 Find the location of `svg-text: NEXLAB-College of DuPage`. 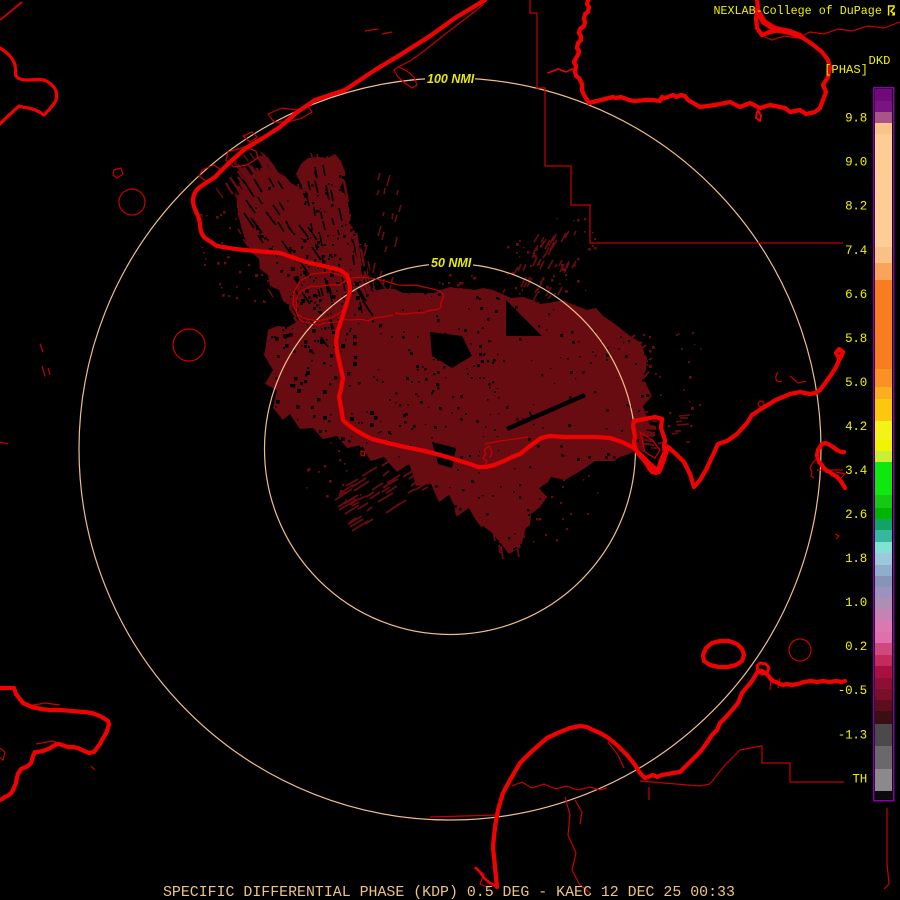

svg-text: NEXLAB-College of DuPage is located at coordinates (798, 11).